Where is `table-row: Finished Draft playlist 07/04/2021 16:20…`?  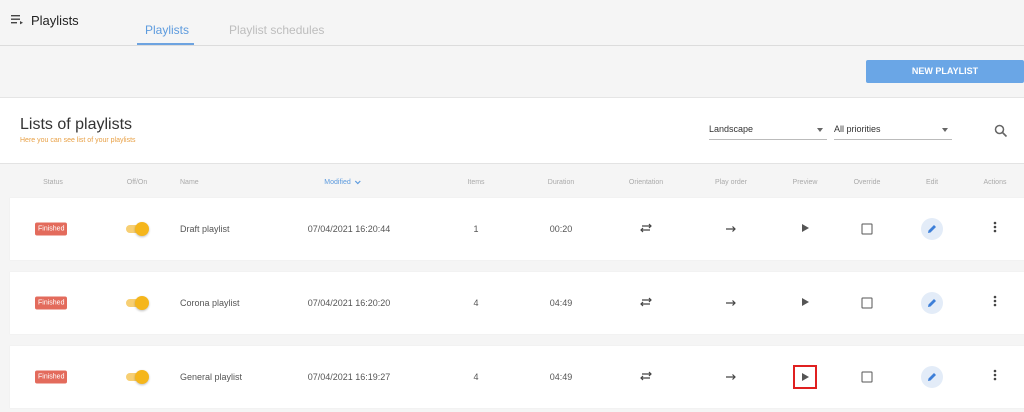 table-row: Finished Draft playlist 07/04/2021 16:20… is located at coordinates (517, 229).